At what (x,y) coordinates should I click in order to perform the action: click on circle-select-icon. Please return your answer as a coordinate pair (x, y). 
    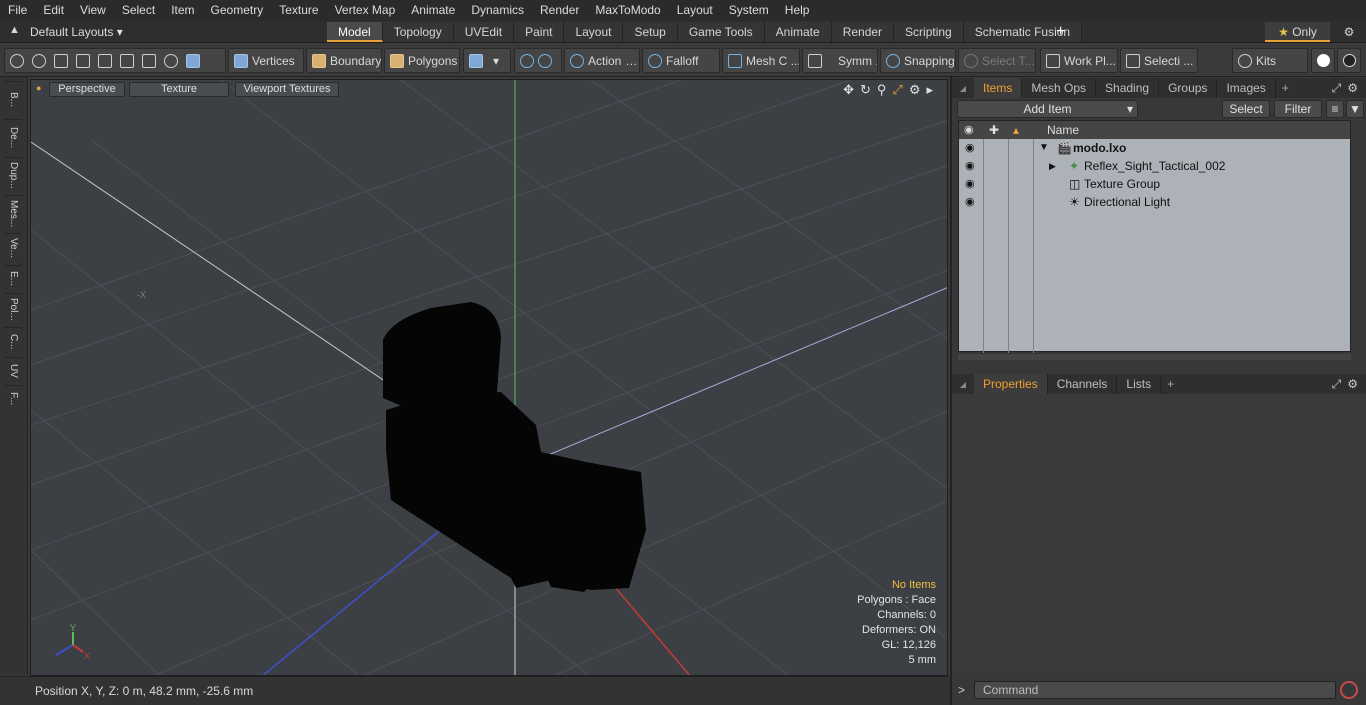
    Looking at the image, I should click on (17, 60).